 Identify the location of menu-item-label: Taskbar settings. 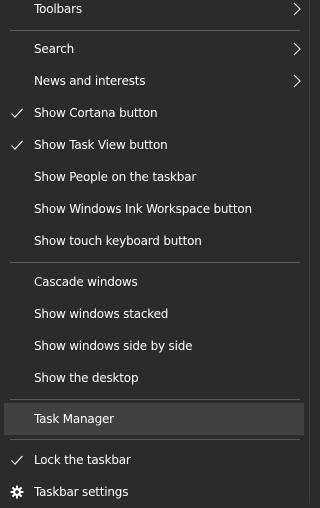
(81, 492).